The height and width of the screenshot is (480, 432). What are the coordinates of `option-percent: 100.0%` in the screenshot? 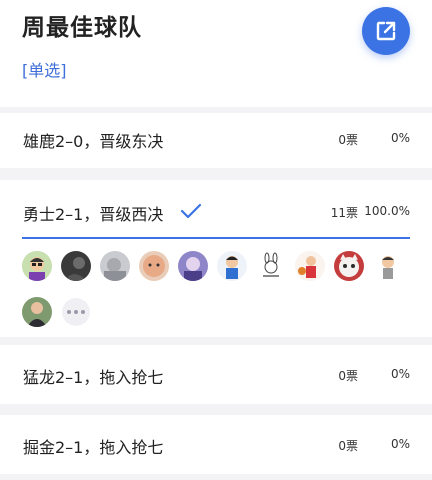 It's located at (387, 211).